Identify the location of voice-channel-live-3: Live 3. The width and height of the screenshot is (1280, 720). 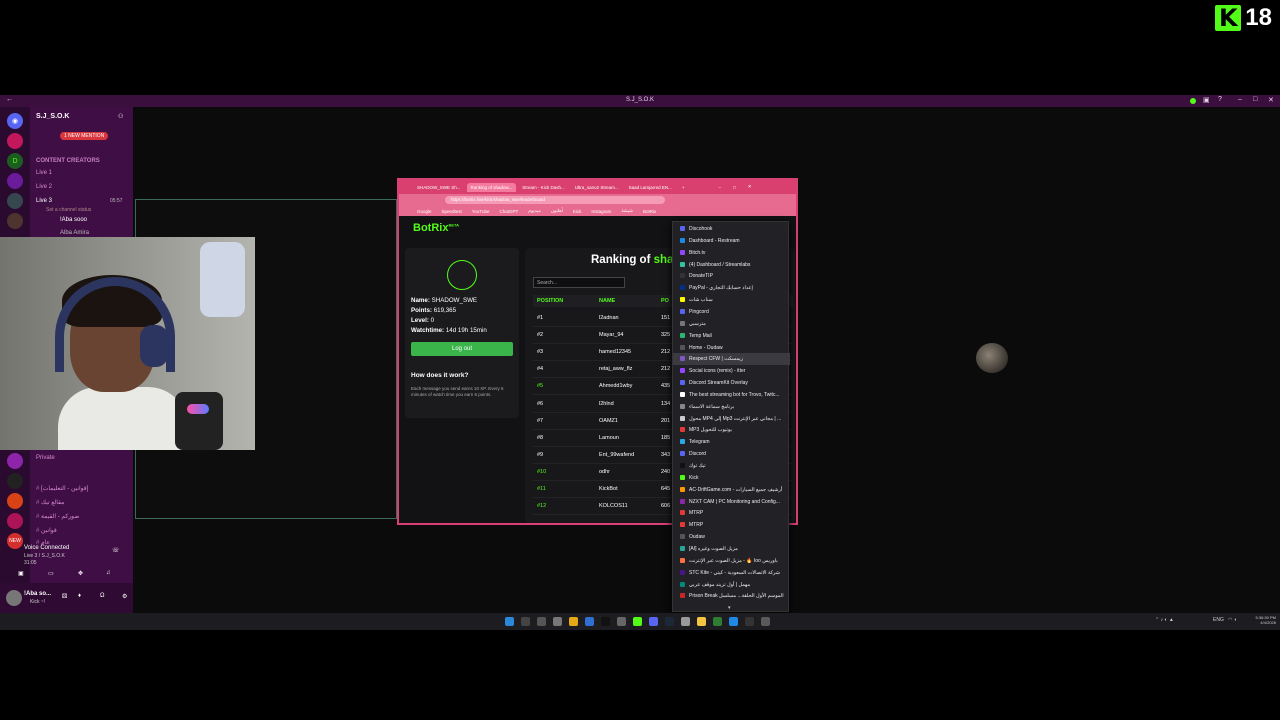
(44, 201).